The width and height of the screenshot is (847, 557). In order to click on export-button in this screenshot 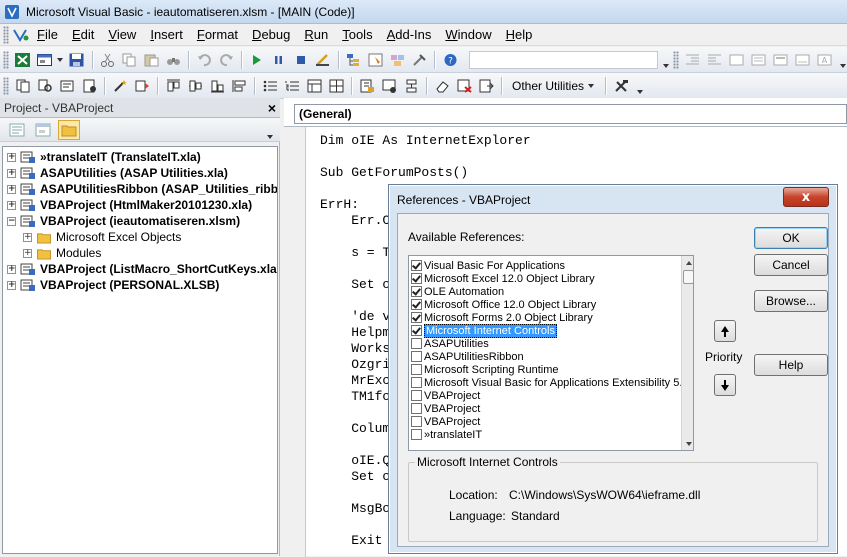, I will do `click(486, 86)`.